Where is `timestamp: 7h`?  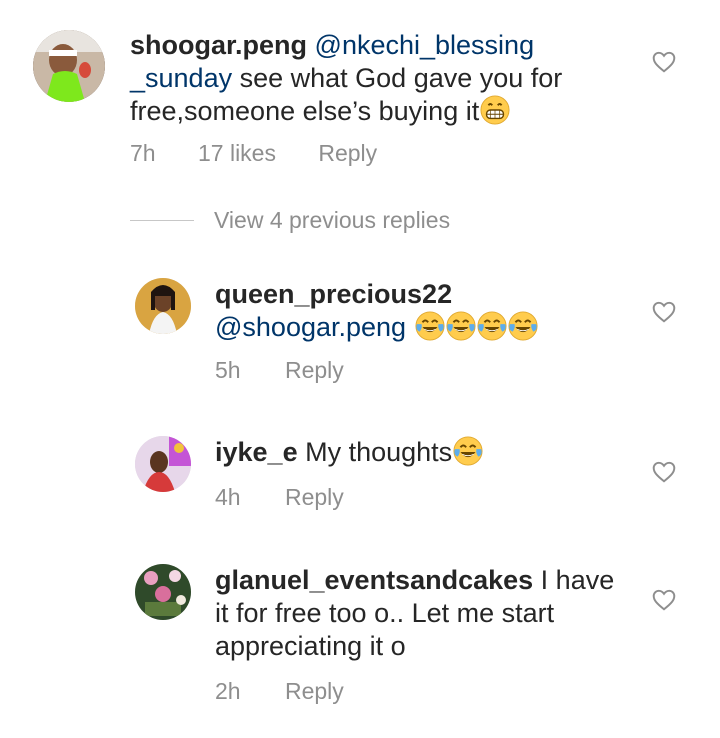
timestamp: 7h is located at coordinates (143, 153).